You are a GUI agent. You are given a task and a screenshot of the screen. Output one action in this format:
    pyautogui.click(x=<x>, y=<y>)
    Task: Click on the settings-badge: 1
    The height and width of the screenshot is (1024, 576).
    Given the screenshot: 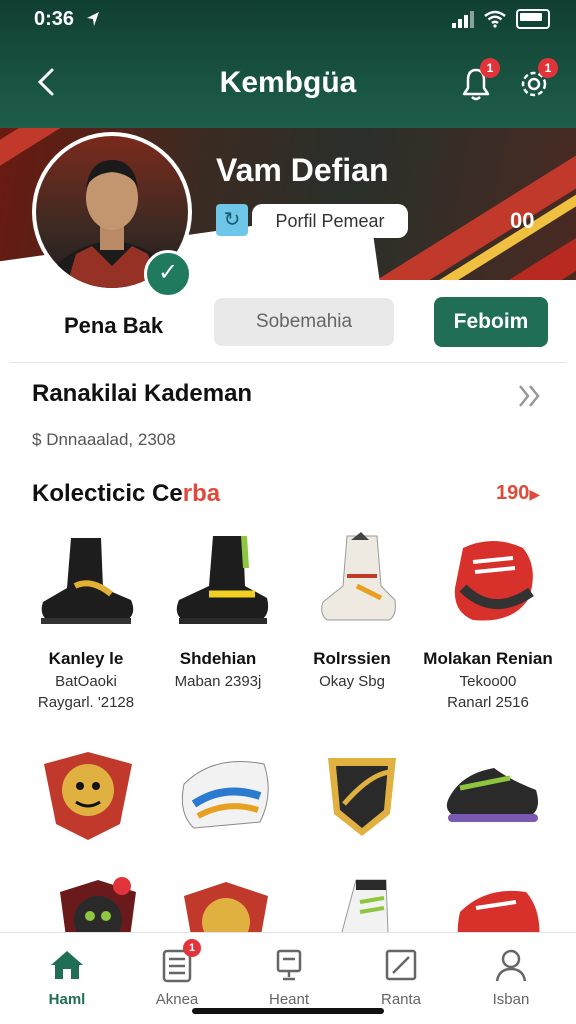 What is the action you would take?
    pyautogui.click(x=548, y=68)
    